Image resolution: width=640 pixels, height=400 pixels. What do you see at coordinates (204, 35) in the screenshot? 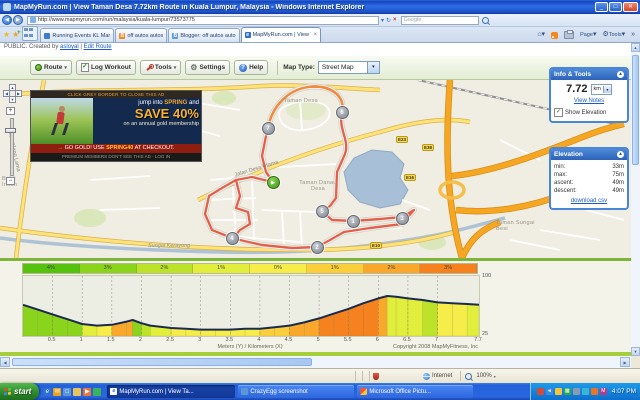
I see `tab-3: B Blogger: off autos auto` at bounding box center [204, 35].